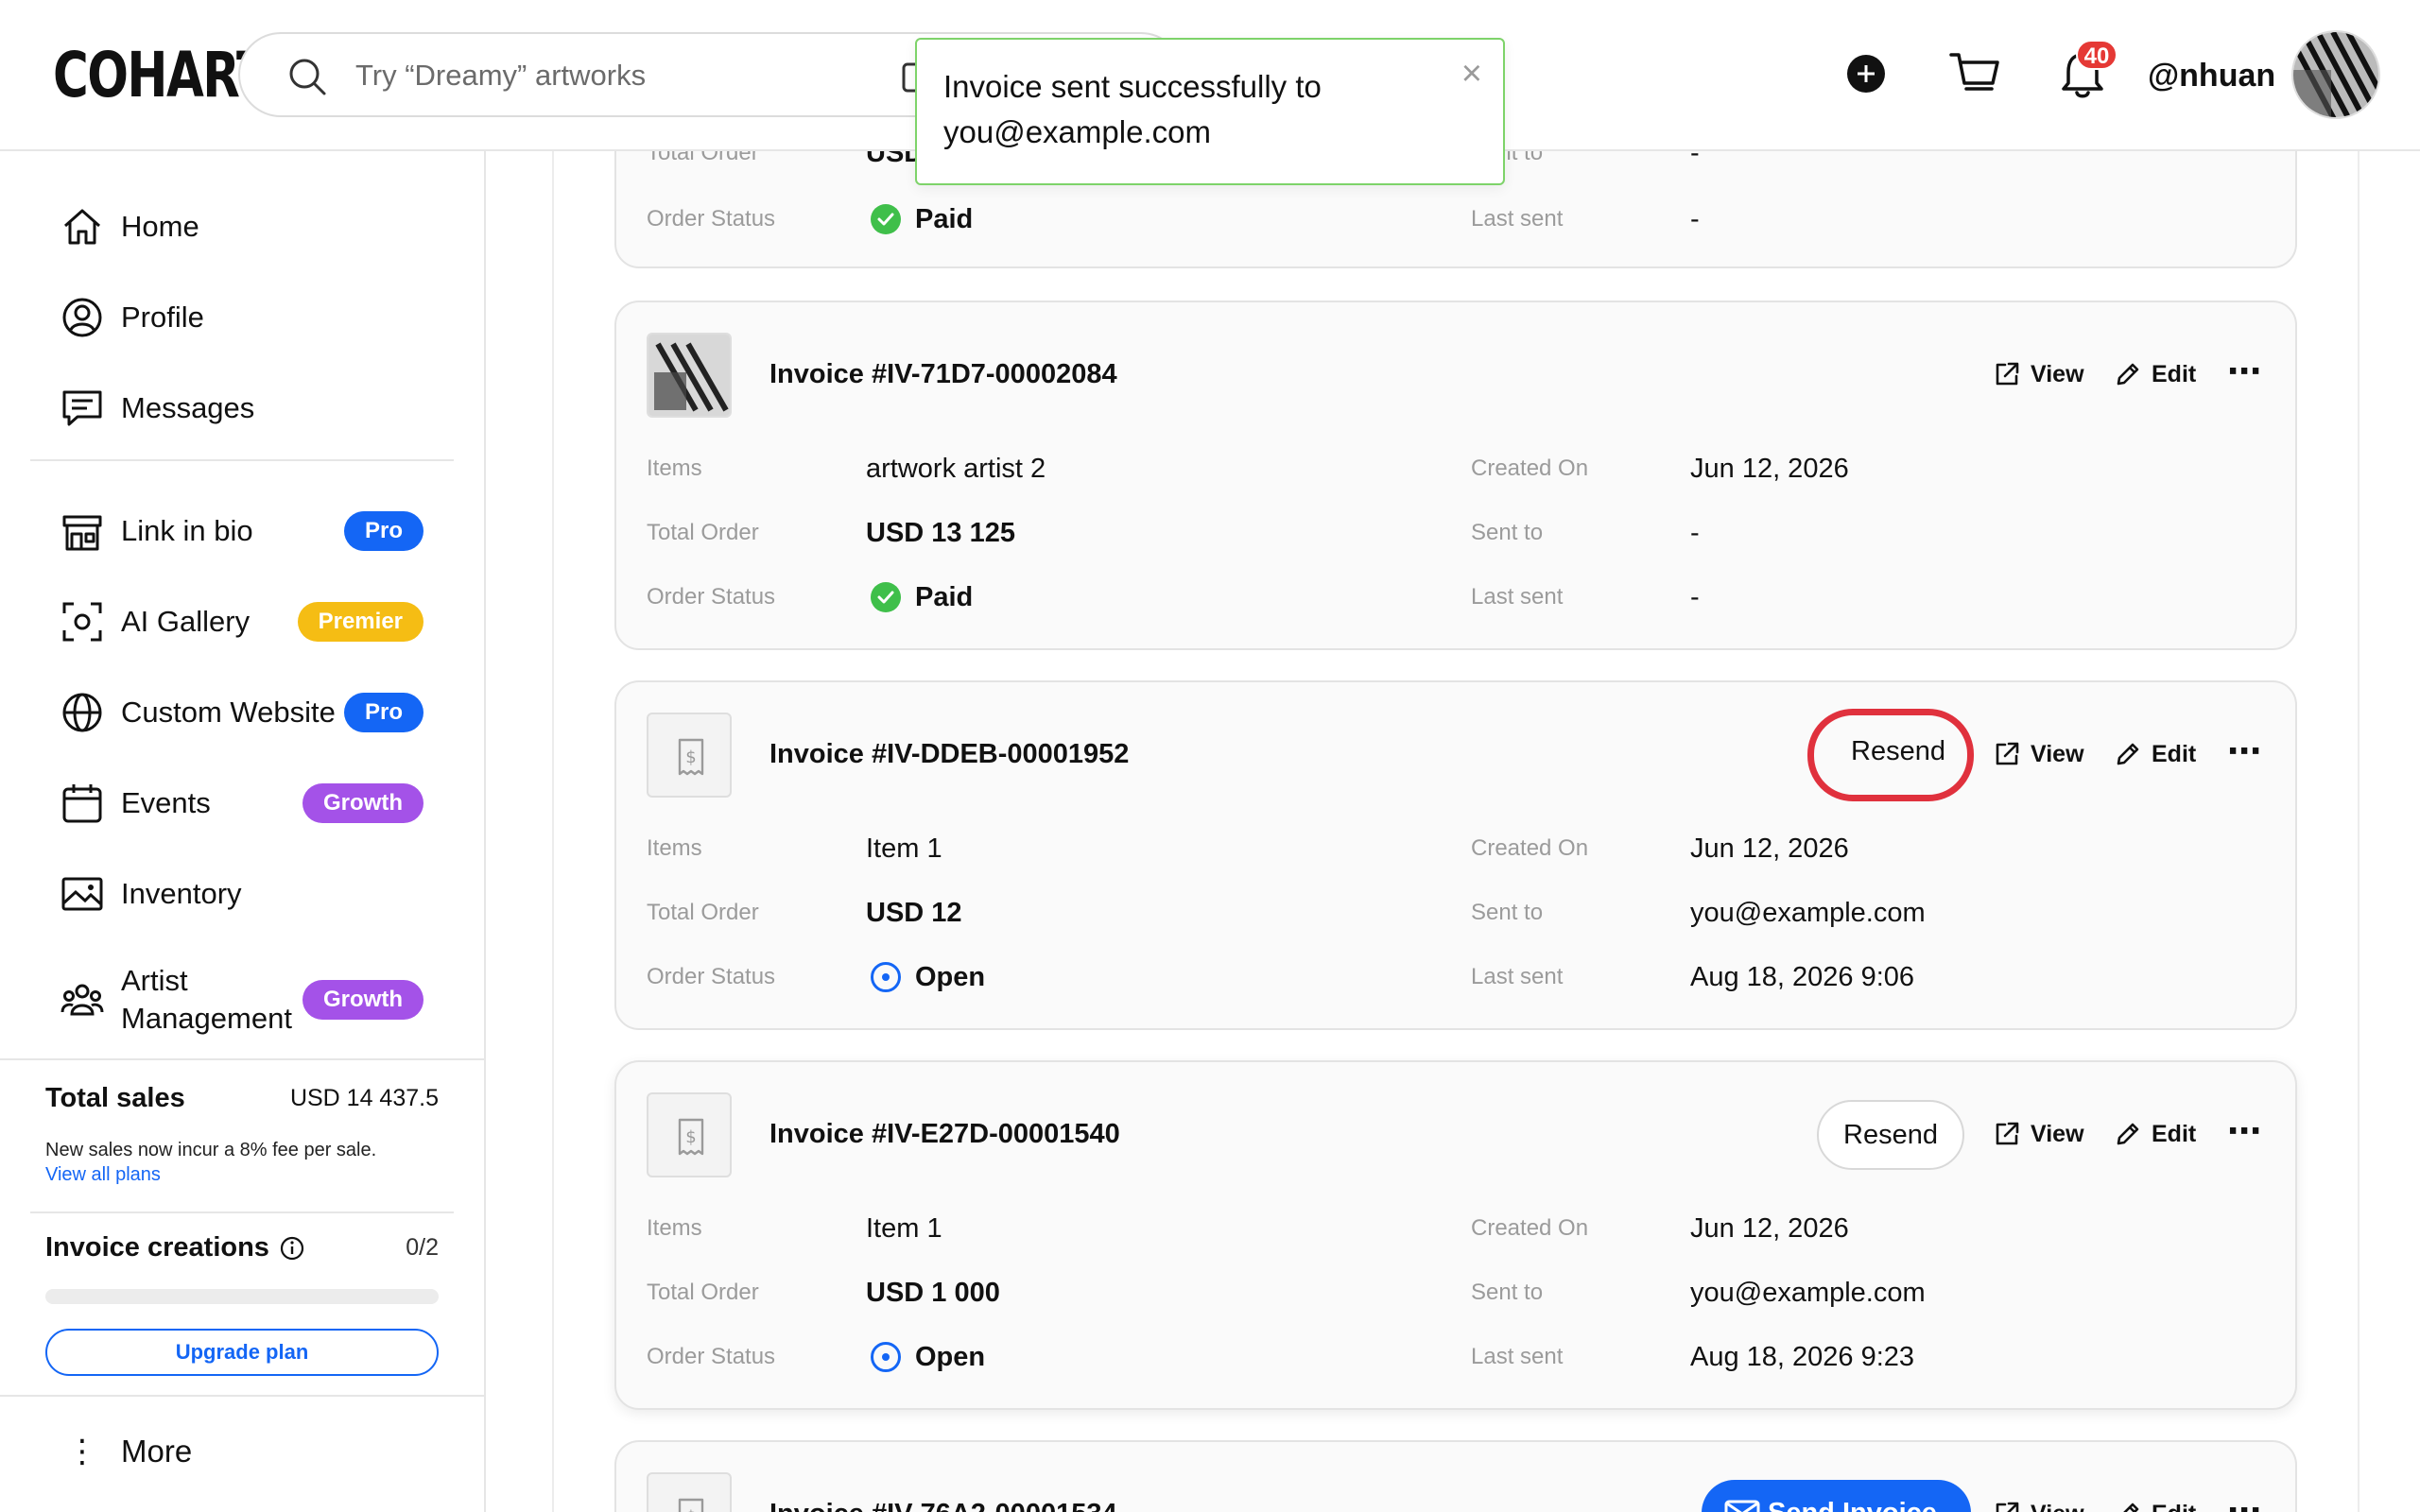 Image resolution: width=2420 pixels, height=1512 pixels. Describe the element at coordinates (949, 754) in the screenshot. I see `invoice-title: Invoice #IV-DDEB-00001952` at that location.